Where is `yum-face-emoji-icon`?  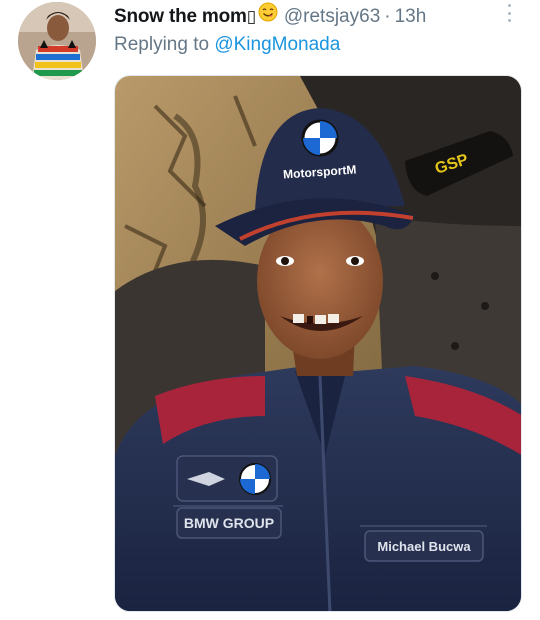 yum-face-emoji-icon is located at coordinates (268, 12).